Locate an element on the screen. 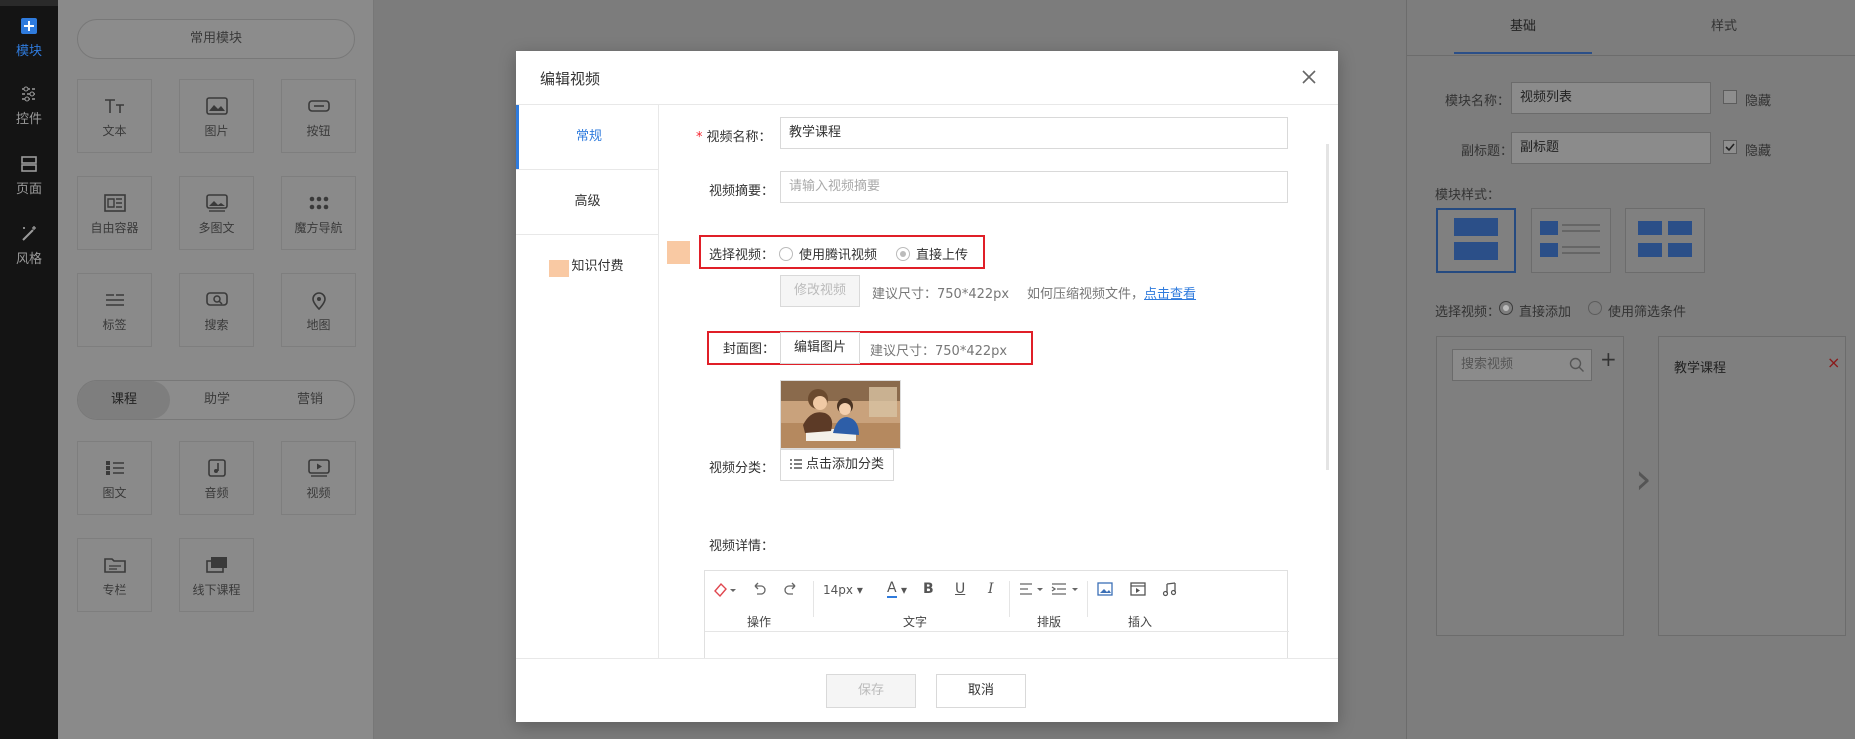 This screenshot has height=739, width=1855. underline-button: U is located at coordinates (960, 589).